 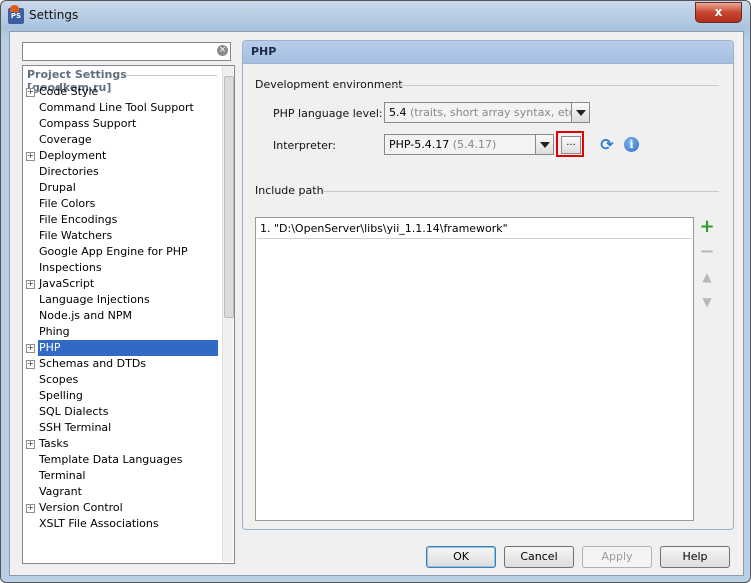 What do you see at coordinates (54, 443) in the screenshot?
I see `tree-item-label: Tasks` at bounding box center [54, 443].